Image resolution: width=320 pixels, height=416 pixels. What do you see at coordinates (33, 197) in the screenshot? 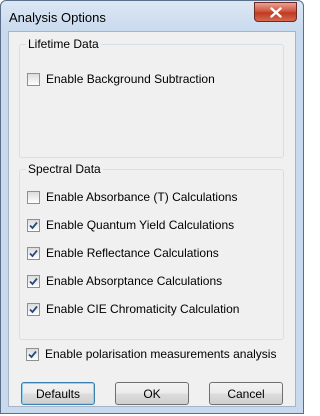
I see `absorbance-checkbox` at bounding box center [33, 197].